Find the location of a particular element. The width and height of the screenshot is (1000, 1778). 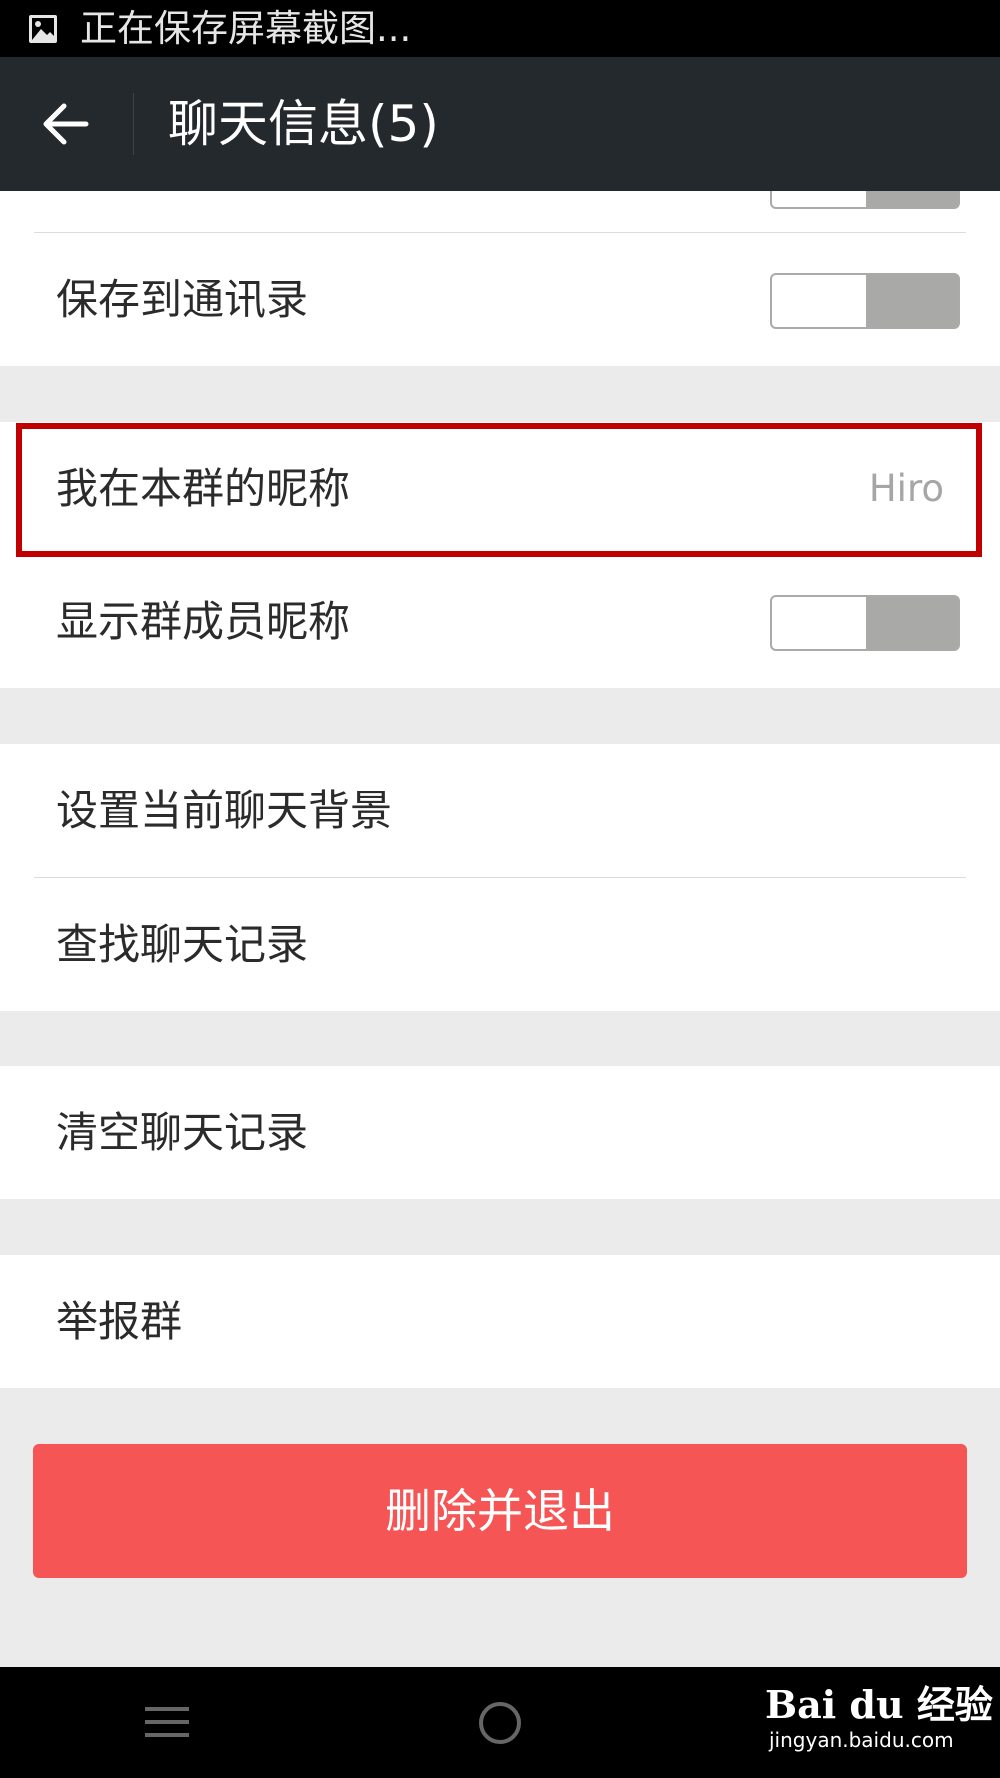

nickname-value: Hiro is located at coordinates (906, 488).